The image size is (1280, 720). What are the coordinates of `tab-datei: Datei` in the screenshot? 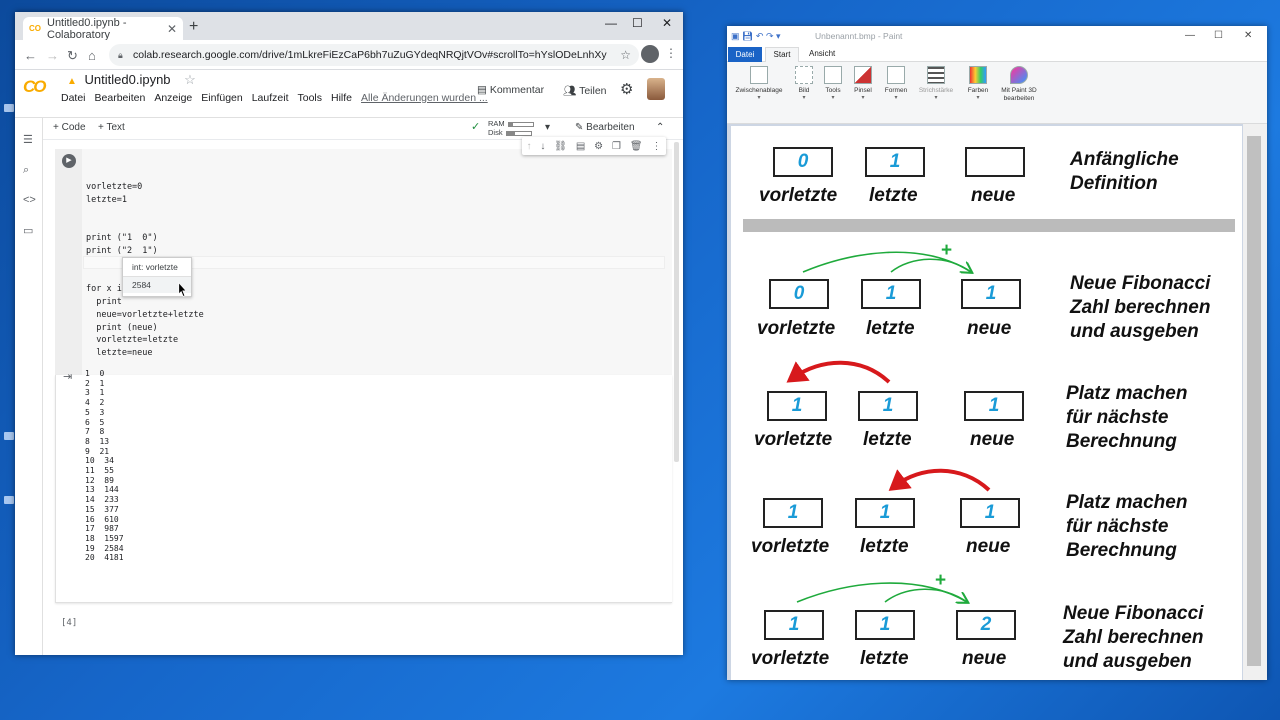 It's located at (745, 54).